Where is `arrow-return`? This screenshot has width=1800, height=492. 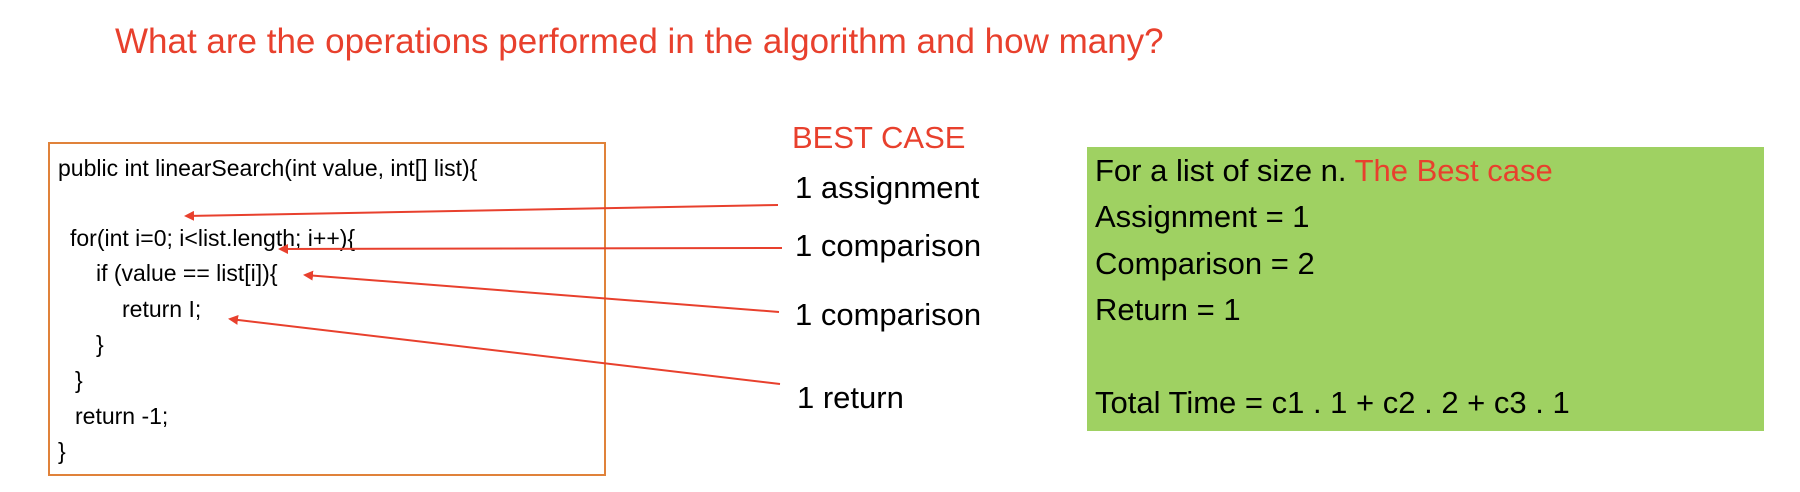 arrow-return is located at coordinates (504, 349).